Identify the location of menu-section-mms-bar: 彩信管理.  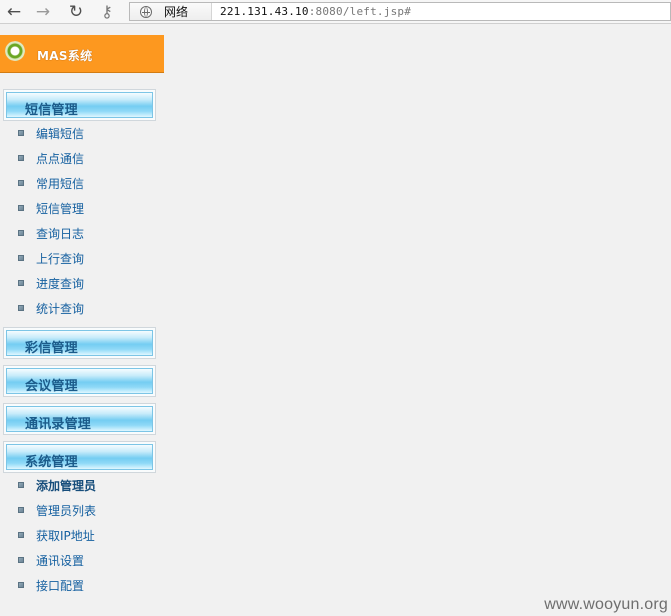
(79, 343).